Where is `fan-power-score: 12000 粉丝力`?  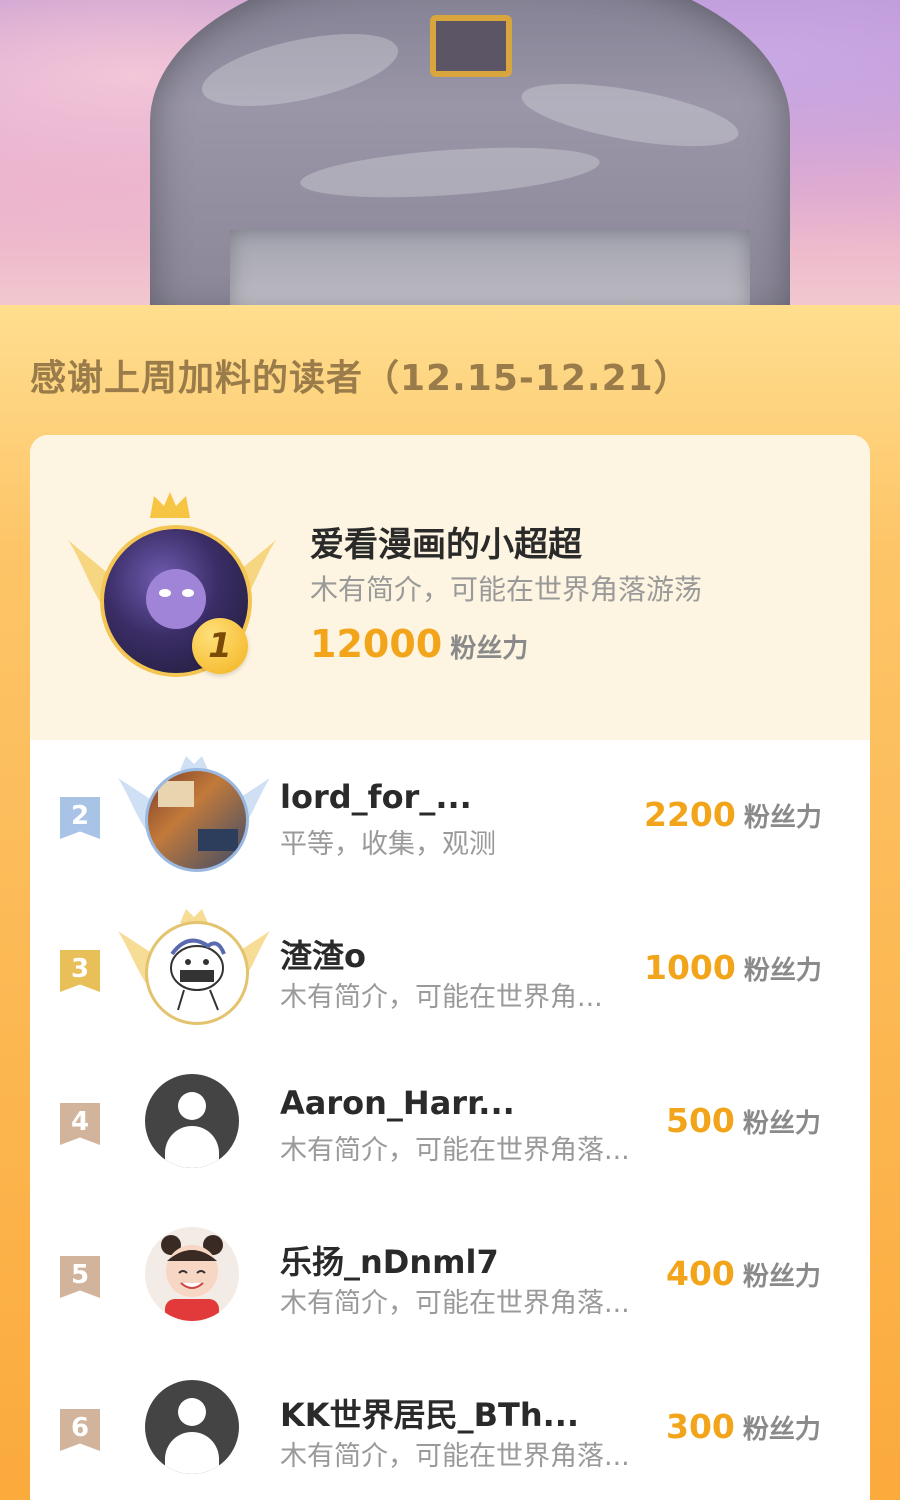
fan-power-score: 12000 粉丝力 is located at coordinates (419, 644).